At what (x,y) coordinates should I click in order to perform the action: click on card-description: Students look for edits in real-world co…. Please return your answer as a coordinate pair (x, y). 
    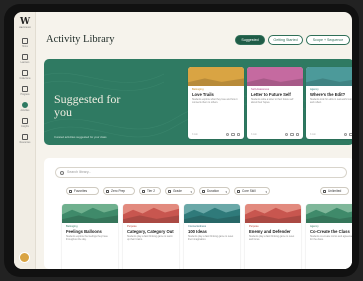
    Looking at the image, I should click on (331, 101).